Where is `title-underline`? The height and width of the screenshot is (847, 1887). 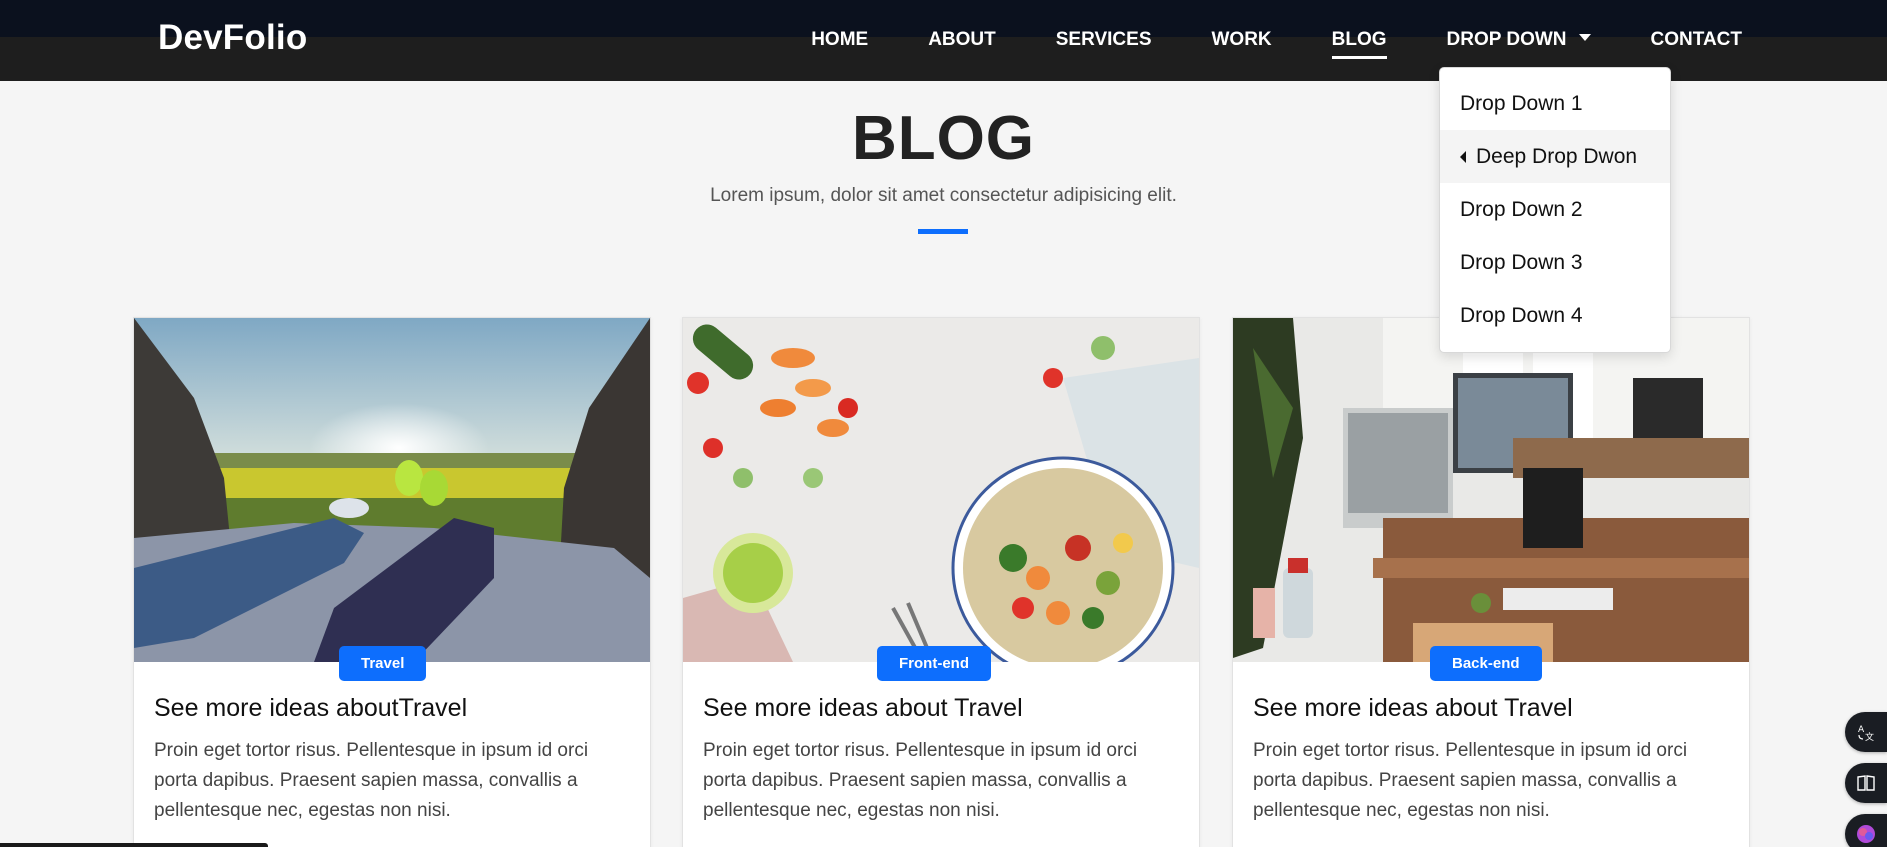 title-underline is located at coordinates (943, 231).